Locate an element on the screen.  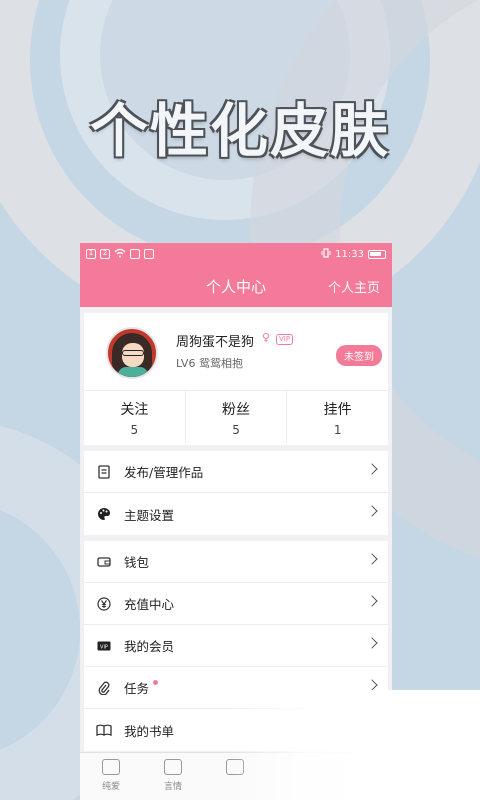
tab-romance: 言情 is located at coordinates (173, 776).